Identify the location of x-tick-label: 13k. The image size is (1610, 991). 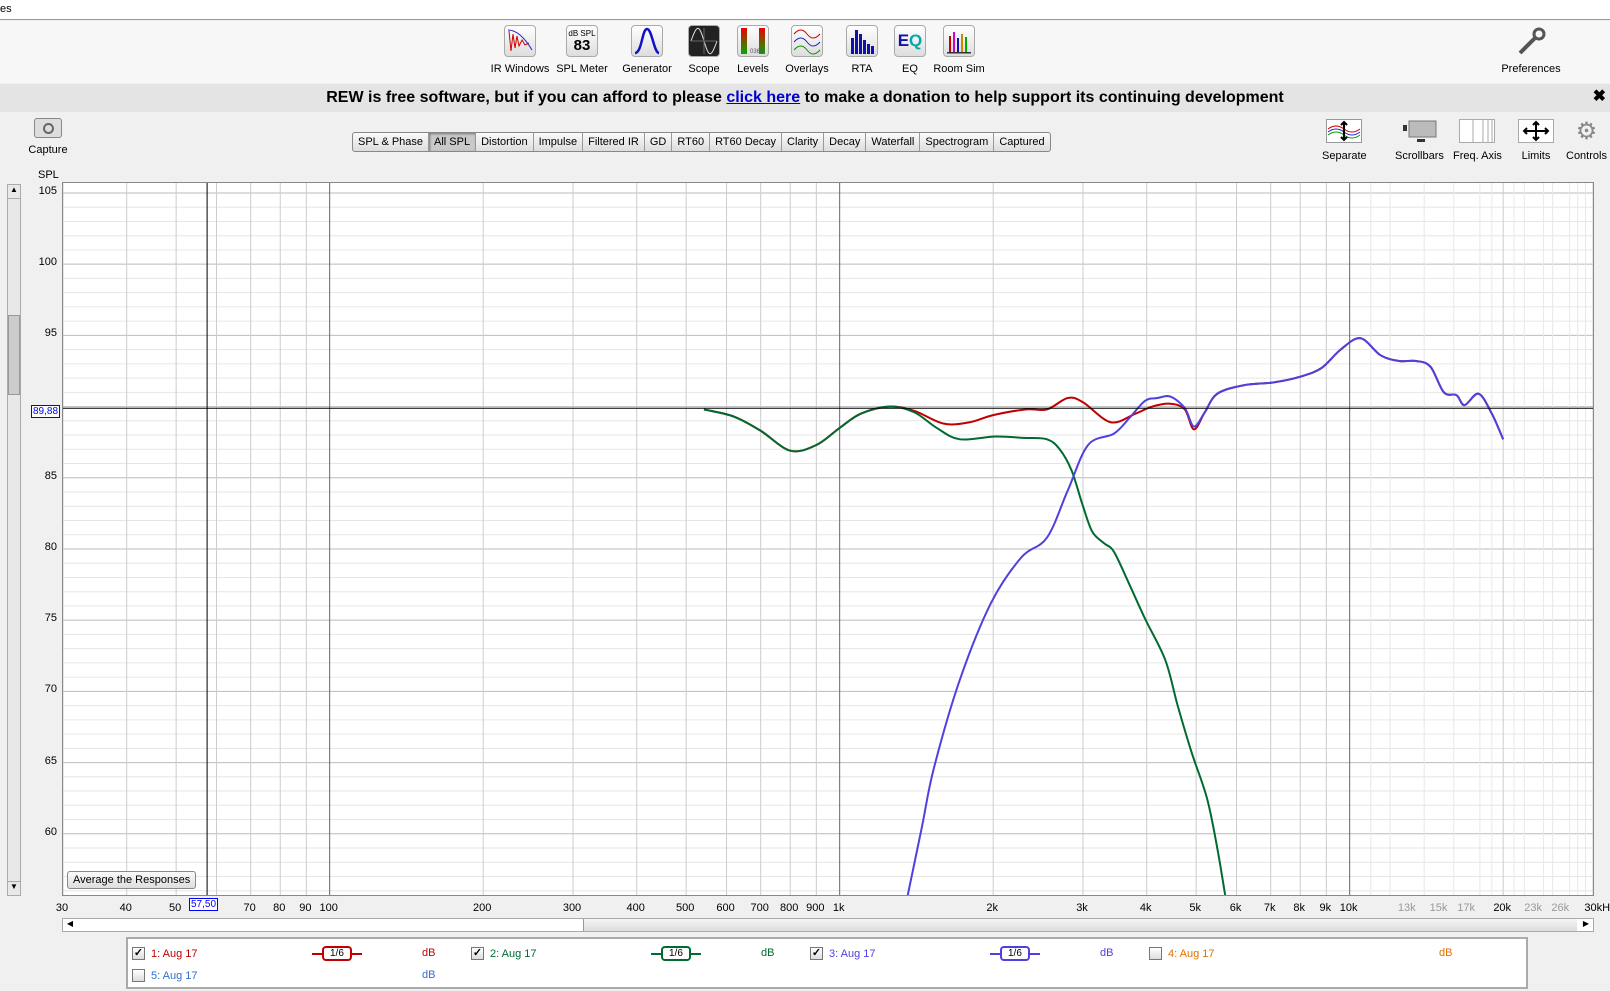
(1406, 908).